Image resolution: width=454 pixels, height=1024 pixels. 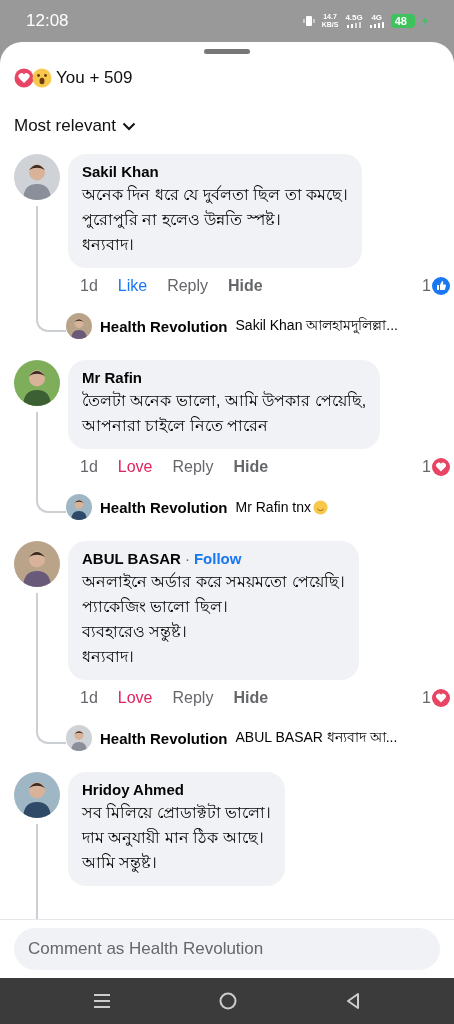 What do you see at coordinates (112, 377) in the screenshot?
I see `comment-author: Mr Rafin` at bounding box center [112, 377].